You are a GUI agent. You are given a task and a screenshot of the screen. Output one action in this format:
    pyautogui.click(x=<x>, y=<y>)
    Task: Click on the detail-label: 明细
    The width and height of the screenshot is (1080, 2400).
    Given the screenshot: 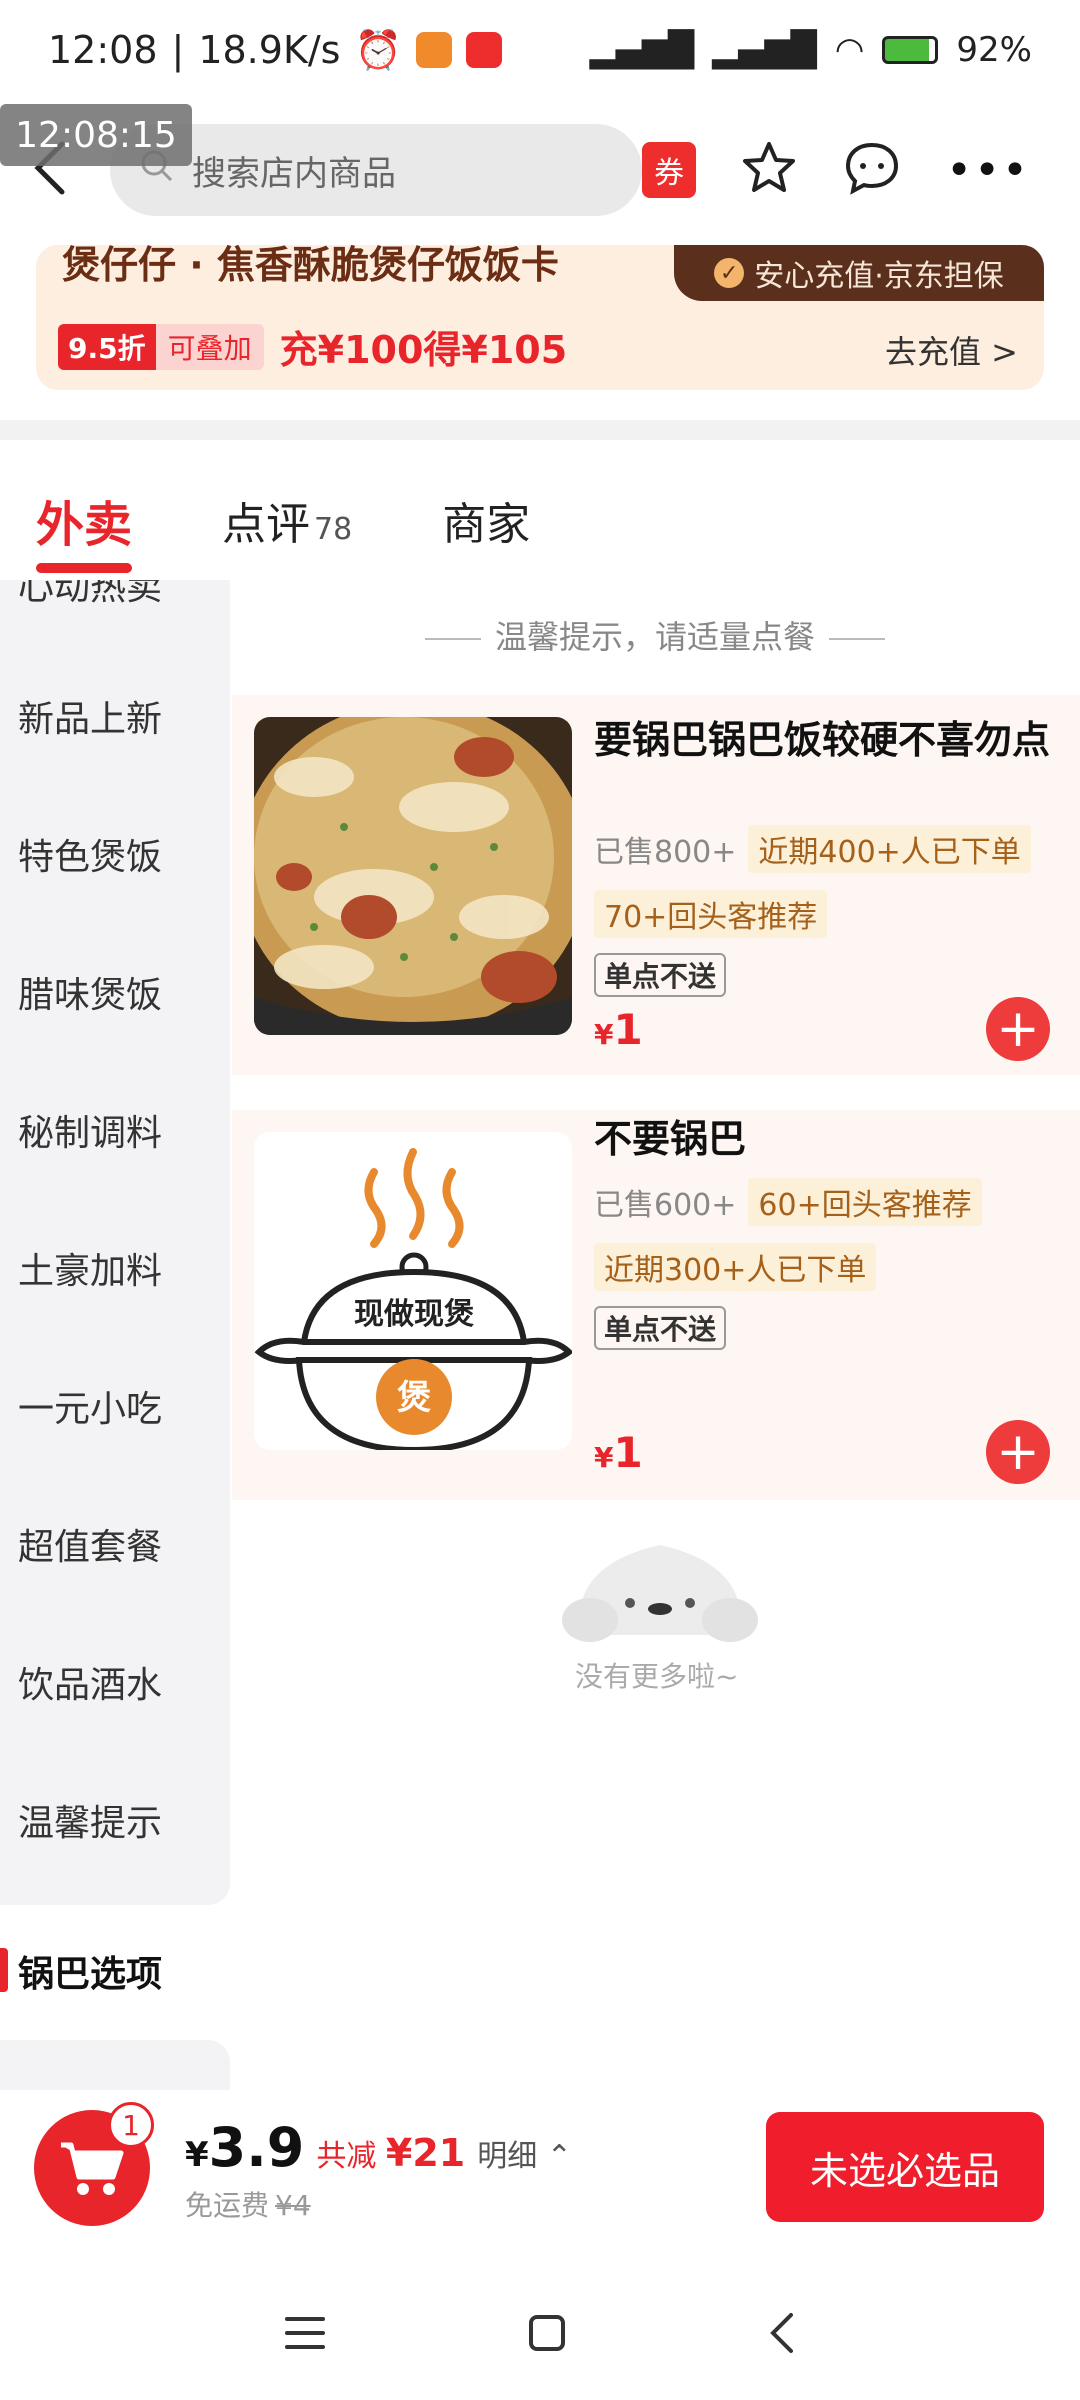 What is the action you would take?
    pyautogui.click(x=507, y=2156)
    